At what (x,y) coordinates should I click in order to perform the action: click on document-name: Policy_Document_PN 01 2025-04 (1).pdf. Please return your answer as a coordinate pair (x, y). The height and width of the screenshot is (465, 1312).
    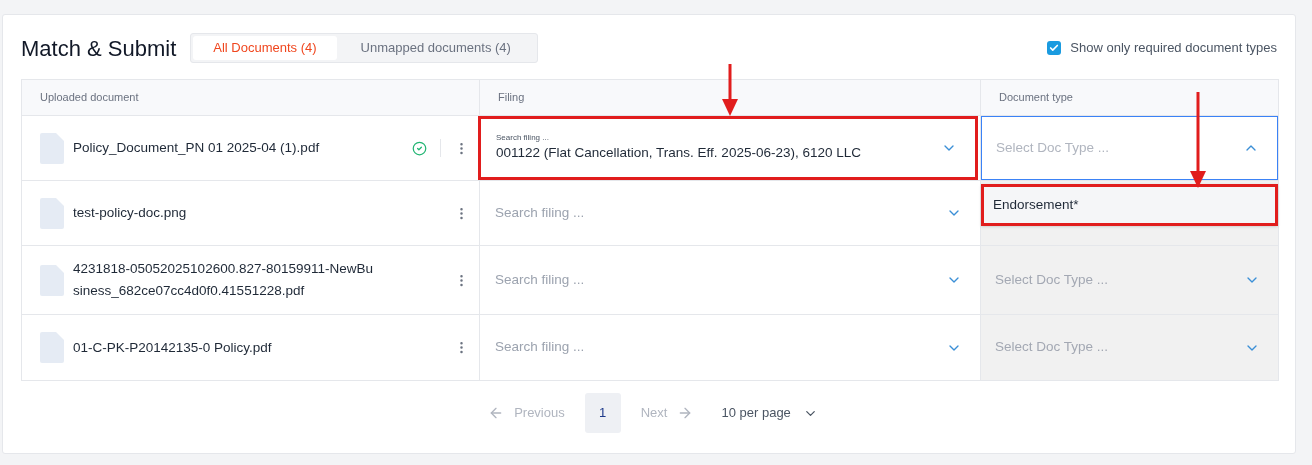
    Looking at the image, I should click on (197, 148).